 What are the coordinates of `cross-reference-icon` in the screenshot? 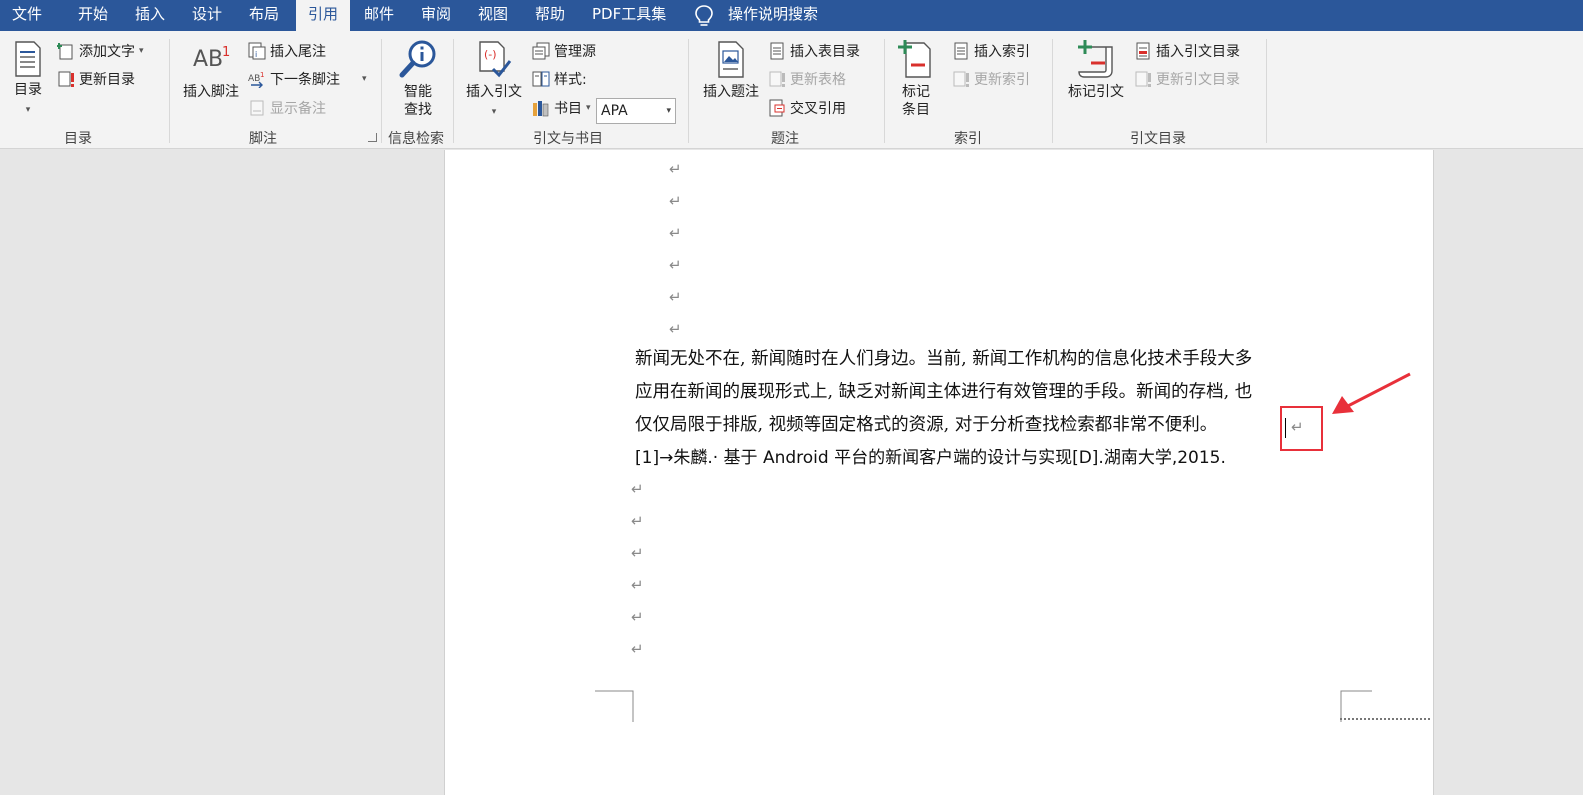 It's located at (777, 108).